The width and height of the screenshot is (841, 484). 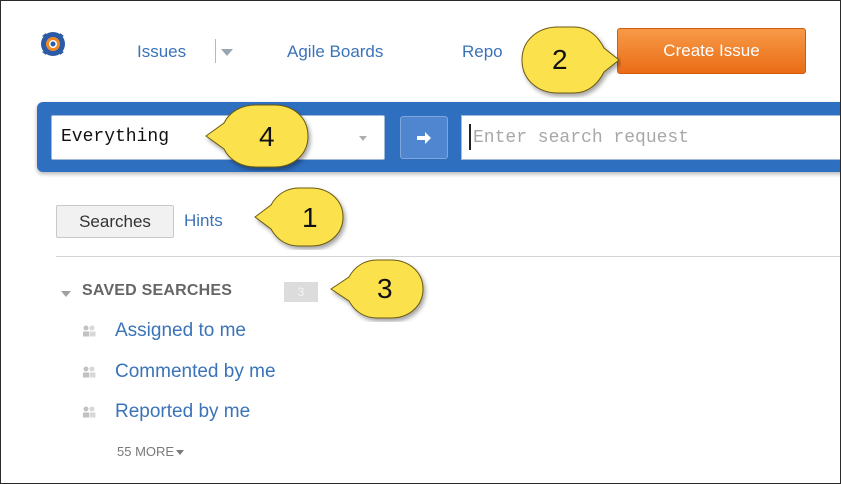 I want to click on saved-search-label: Commented by me, so click(x=195, y=372).